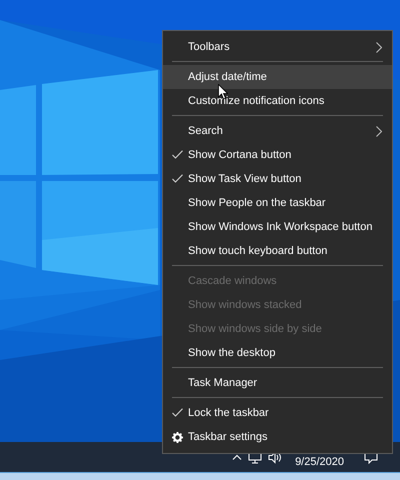 This screenshot has width=400, height=480. Describe the element at coordinates (277, 101) in the screenshot. I see `menu-item: Customize notification icons` at that location.